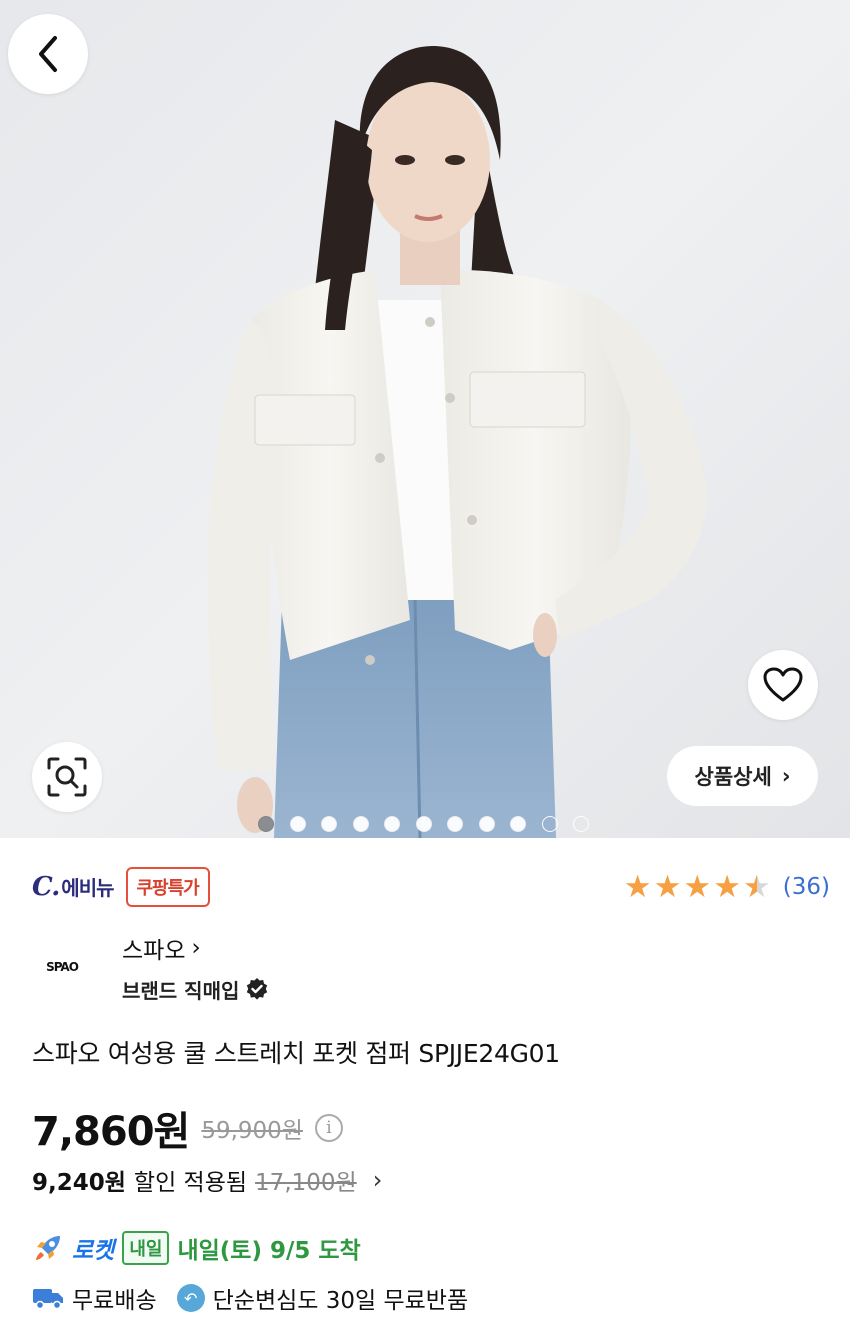 Image resolution: width=850 pixels, height=1328 pixels. Describe the element at coordinates (733, 777) in the screenshot. I see `product-detail-label: 상품상세` at that location.